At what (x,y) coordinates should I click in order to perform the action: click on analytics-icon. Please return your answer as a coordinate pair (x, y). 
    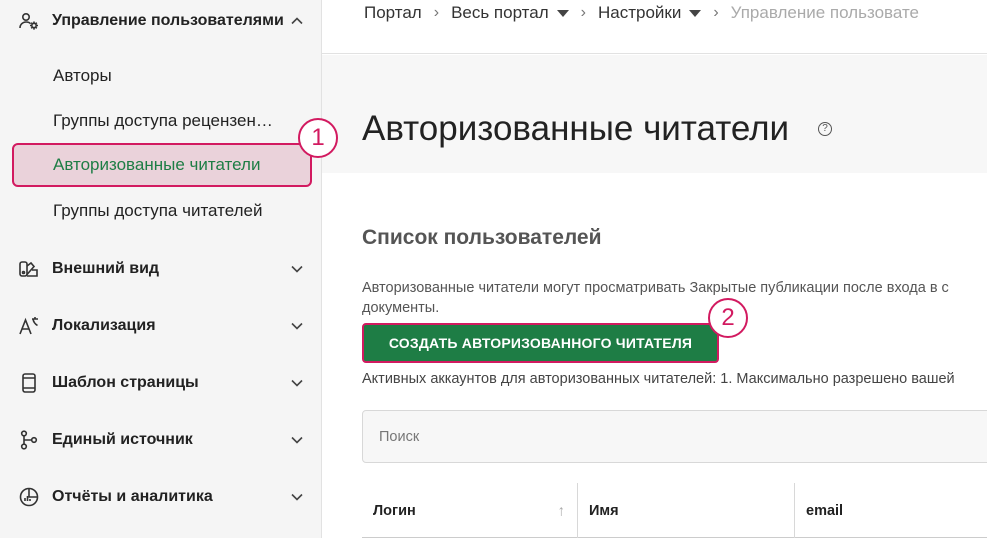
    Looking at the image, I should click on (29, 497).